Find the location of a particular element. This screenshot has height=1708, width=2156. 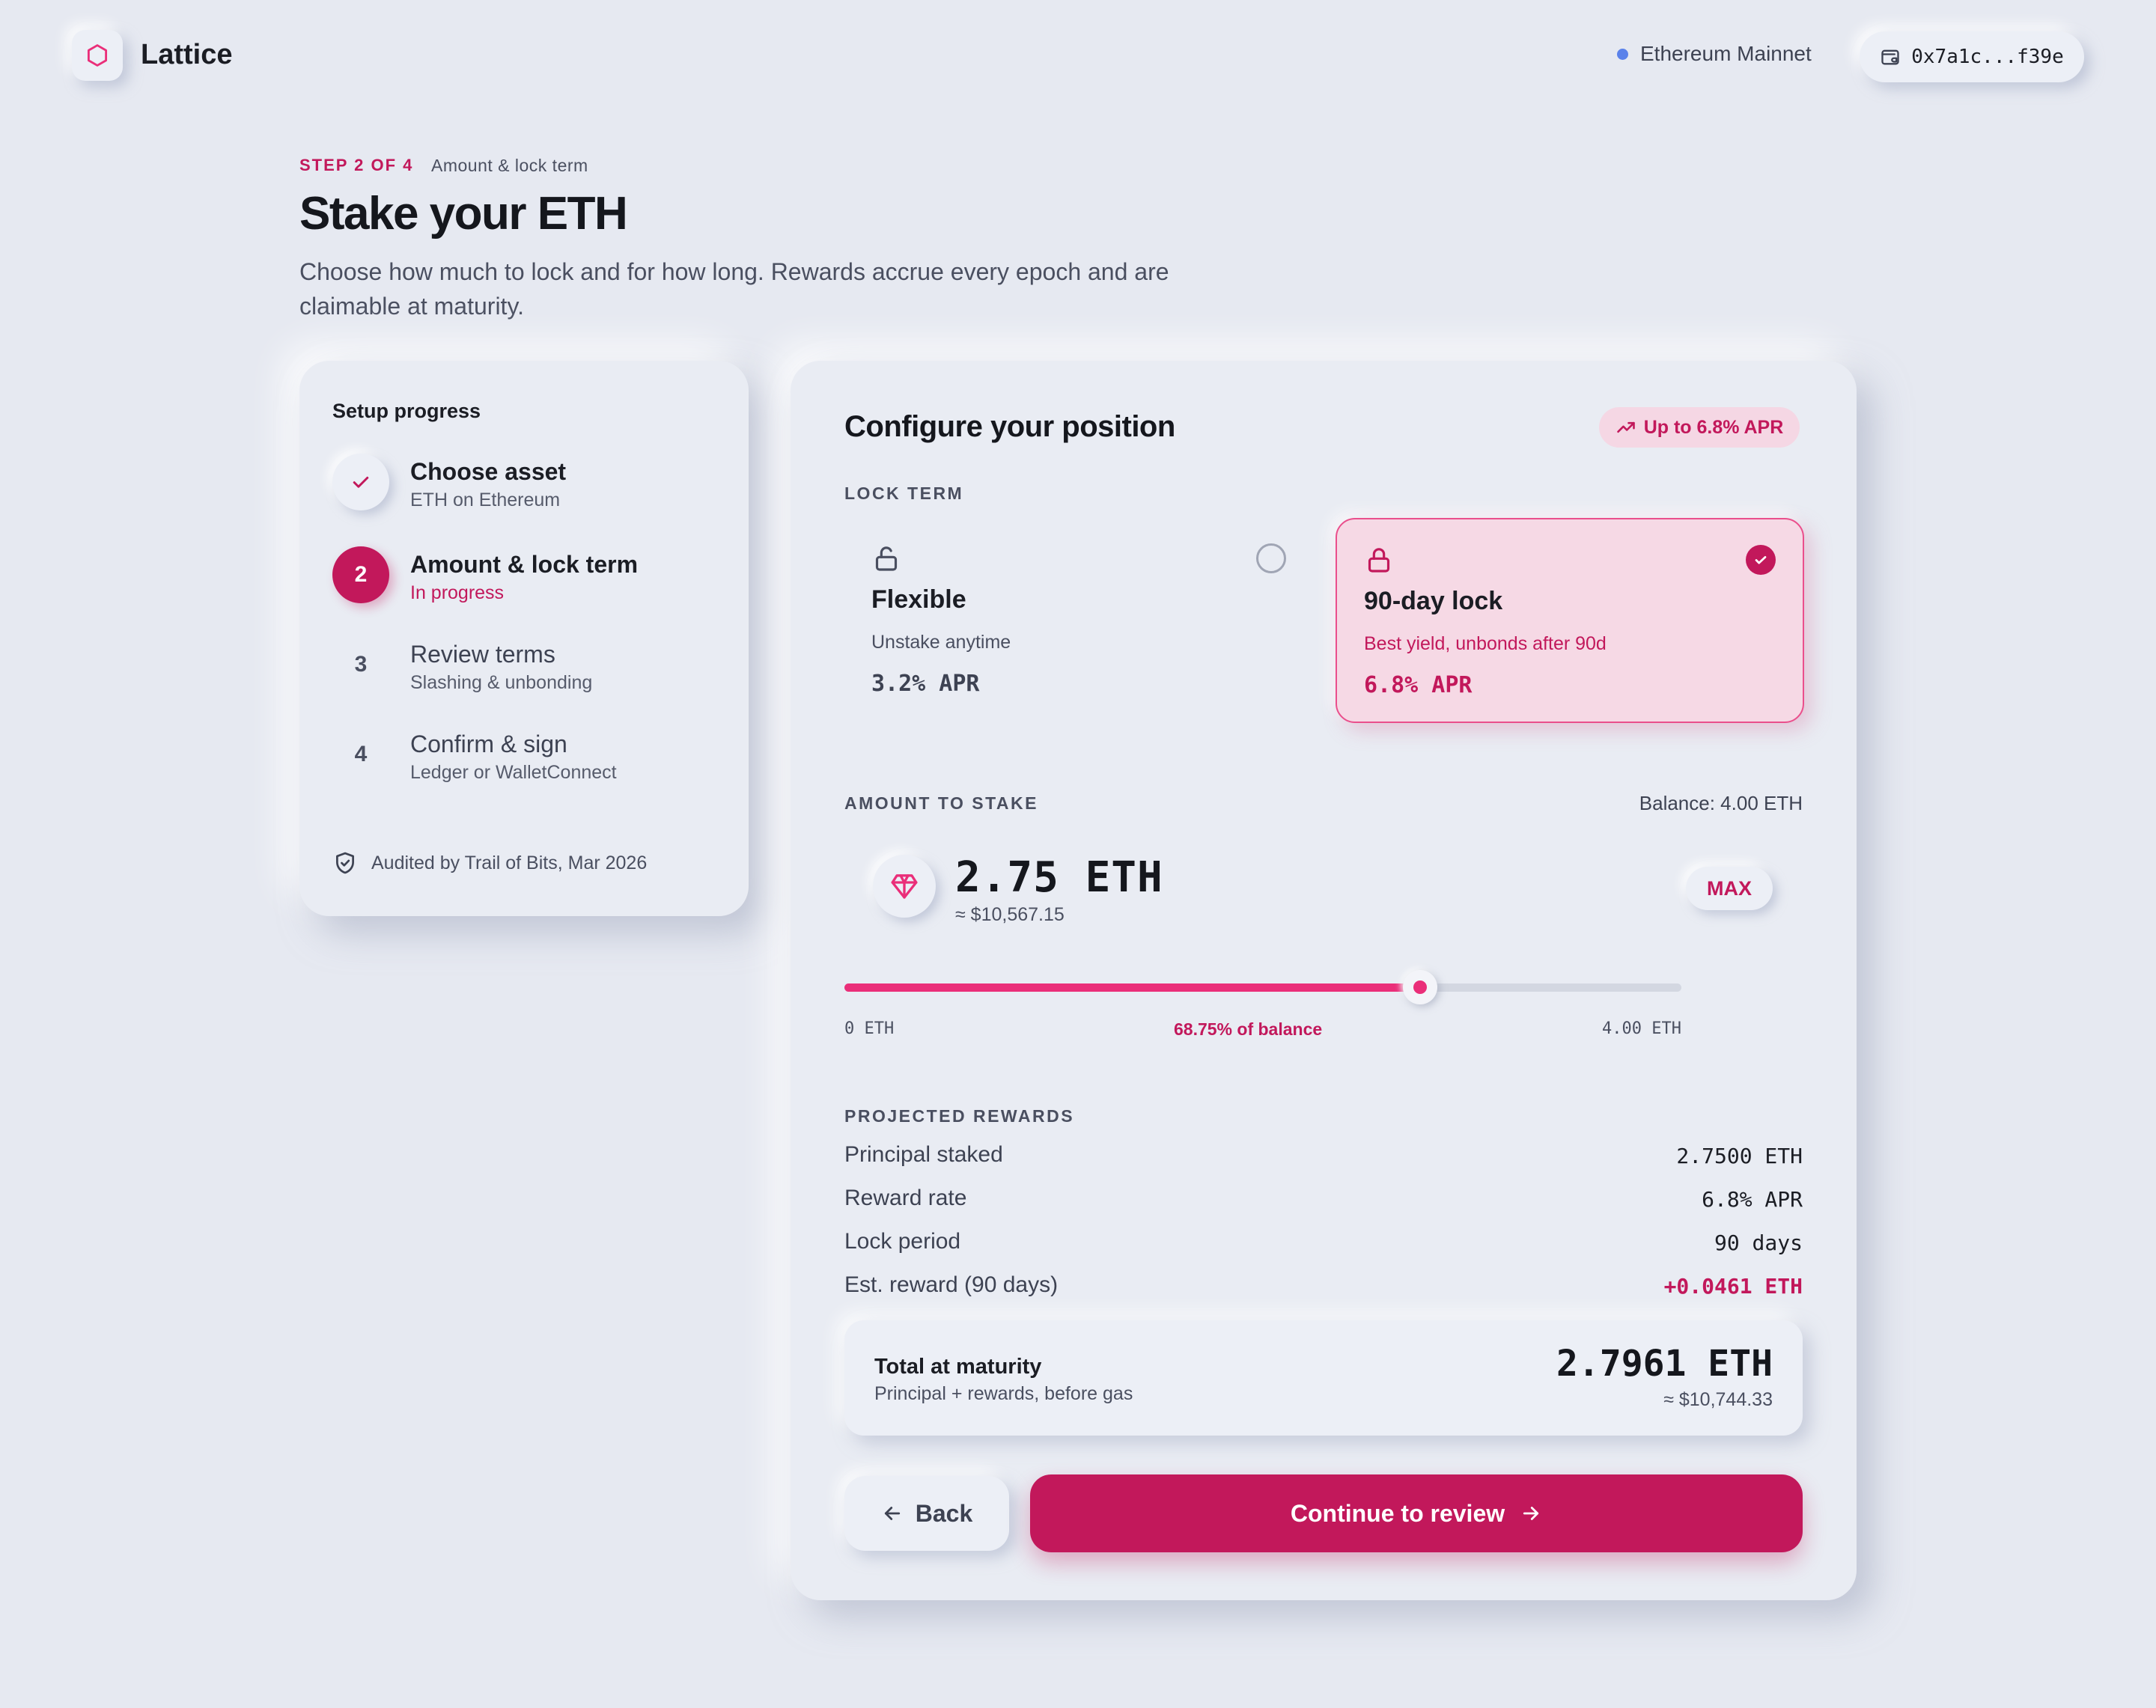

progress-step-choose-asset: Choose asset ETH on Ethereum is located at coordinates (527, 484).